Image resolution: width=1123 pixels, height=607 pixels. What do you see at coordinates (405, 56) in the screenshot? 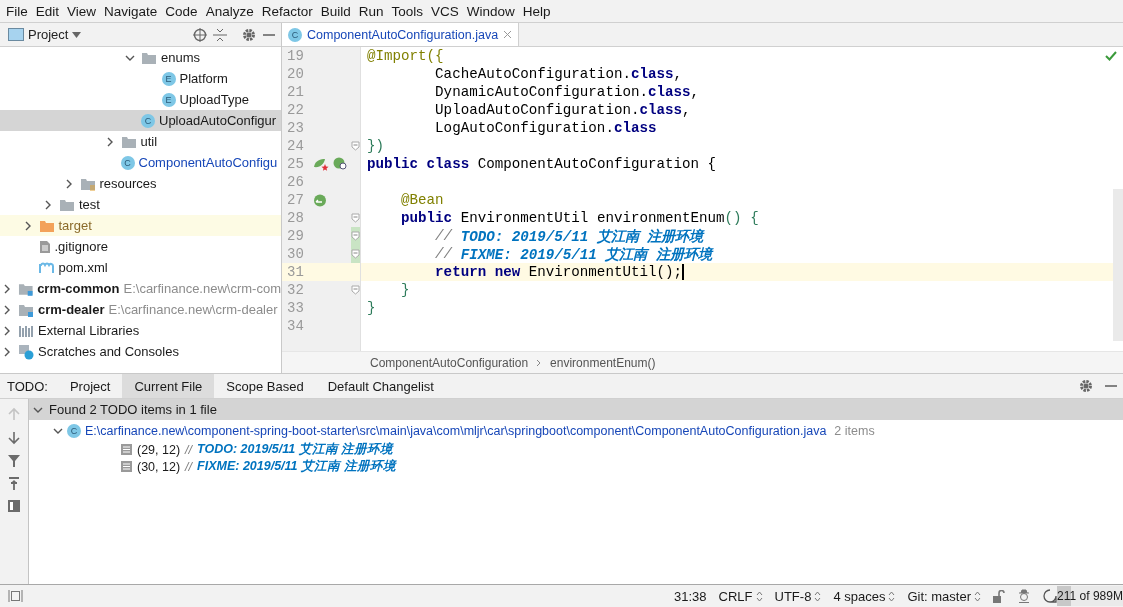
I see `code-line: @Import({` at bounding box center [405, 56].